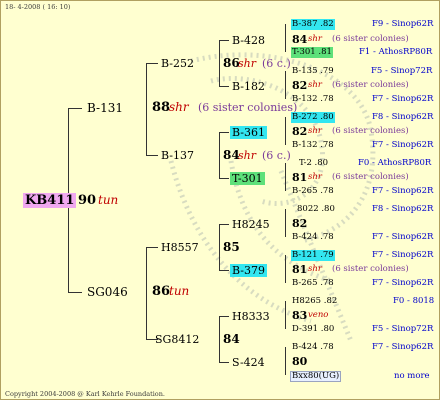 This screenshot has height=400, width=440. What do you see at coordinates (313, 255) in the screenshot?
I see `gen4-colony-id: B-121 .79` at bounding box center [313, 255].